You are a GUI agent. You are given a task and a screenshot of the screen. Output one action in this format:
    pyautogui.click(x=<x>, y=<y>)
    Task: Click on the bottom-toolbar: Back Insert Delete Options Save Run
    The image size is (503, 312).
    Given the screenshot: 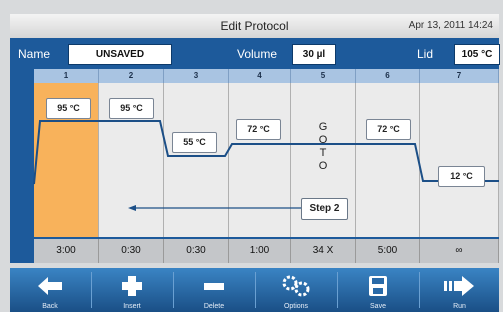 What is the action you would take?
    pyautogui.click(x=254, y=290)
    